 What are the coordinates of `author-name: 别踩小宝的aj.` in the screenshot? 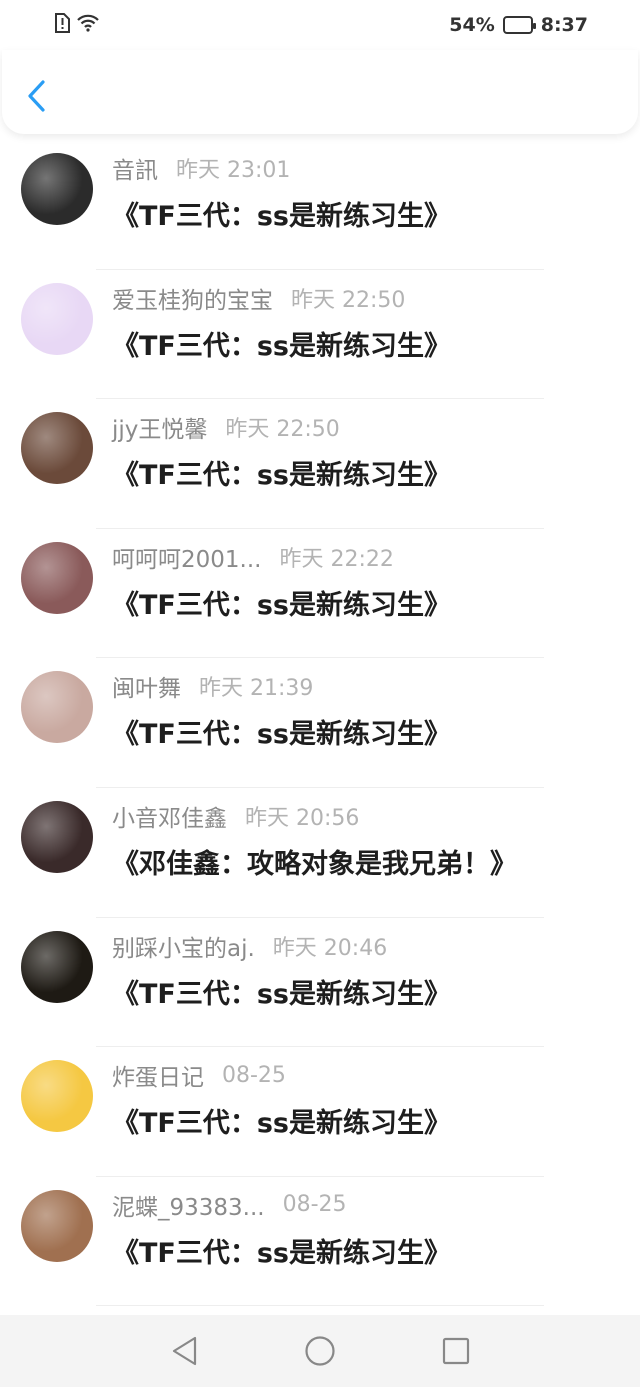 It's located at (183, 946).